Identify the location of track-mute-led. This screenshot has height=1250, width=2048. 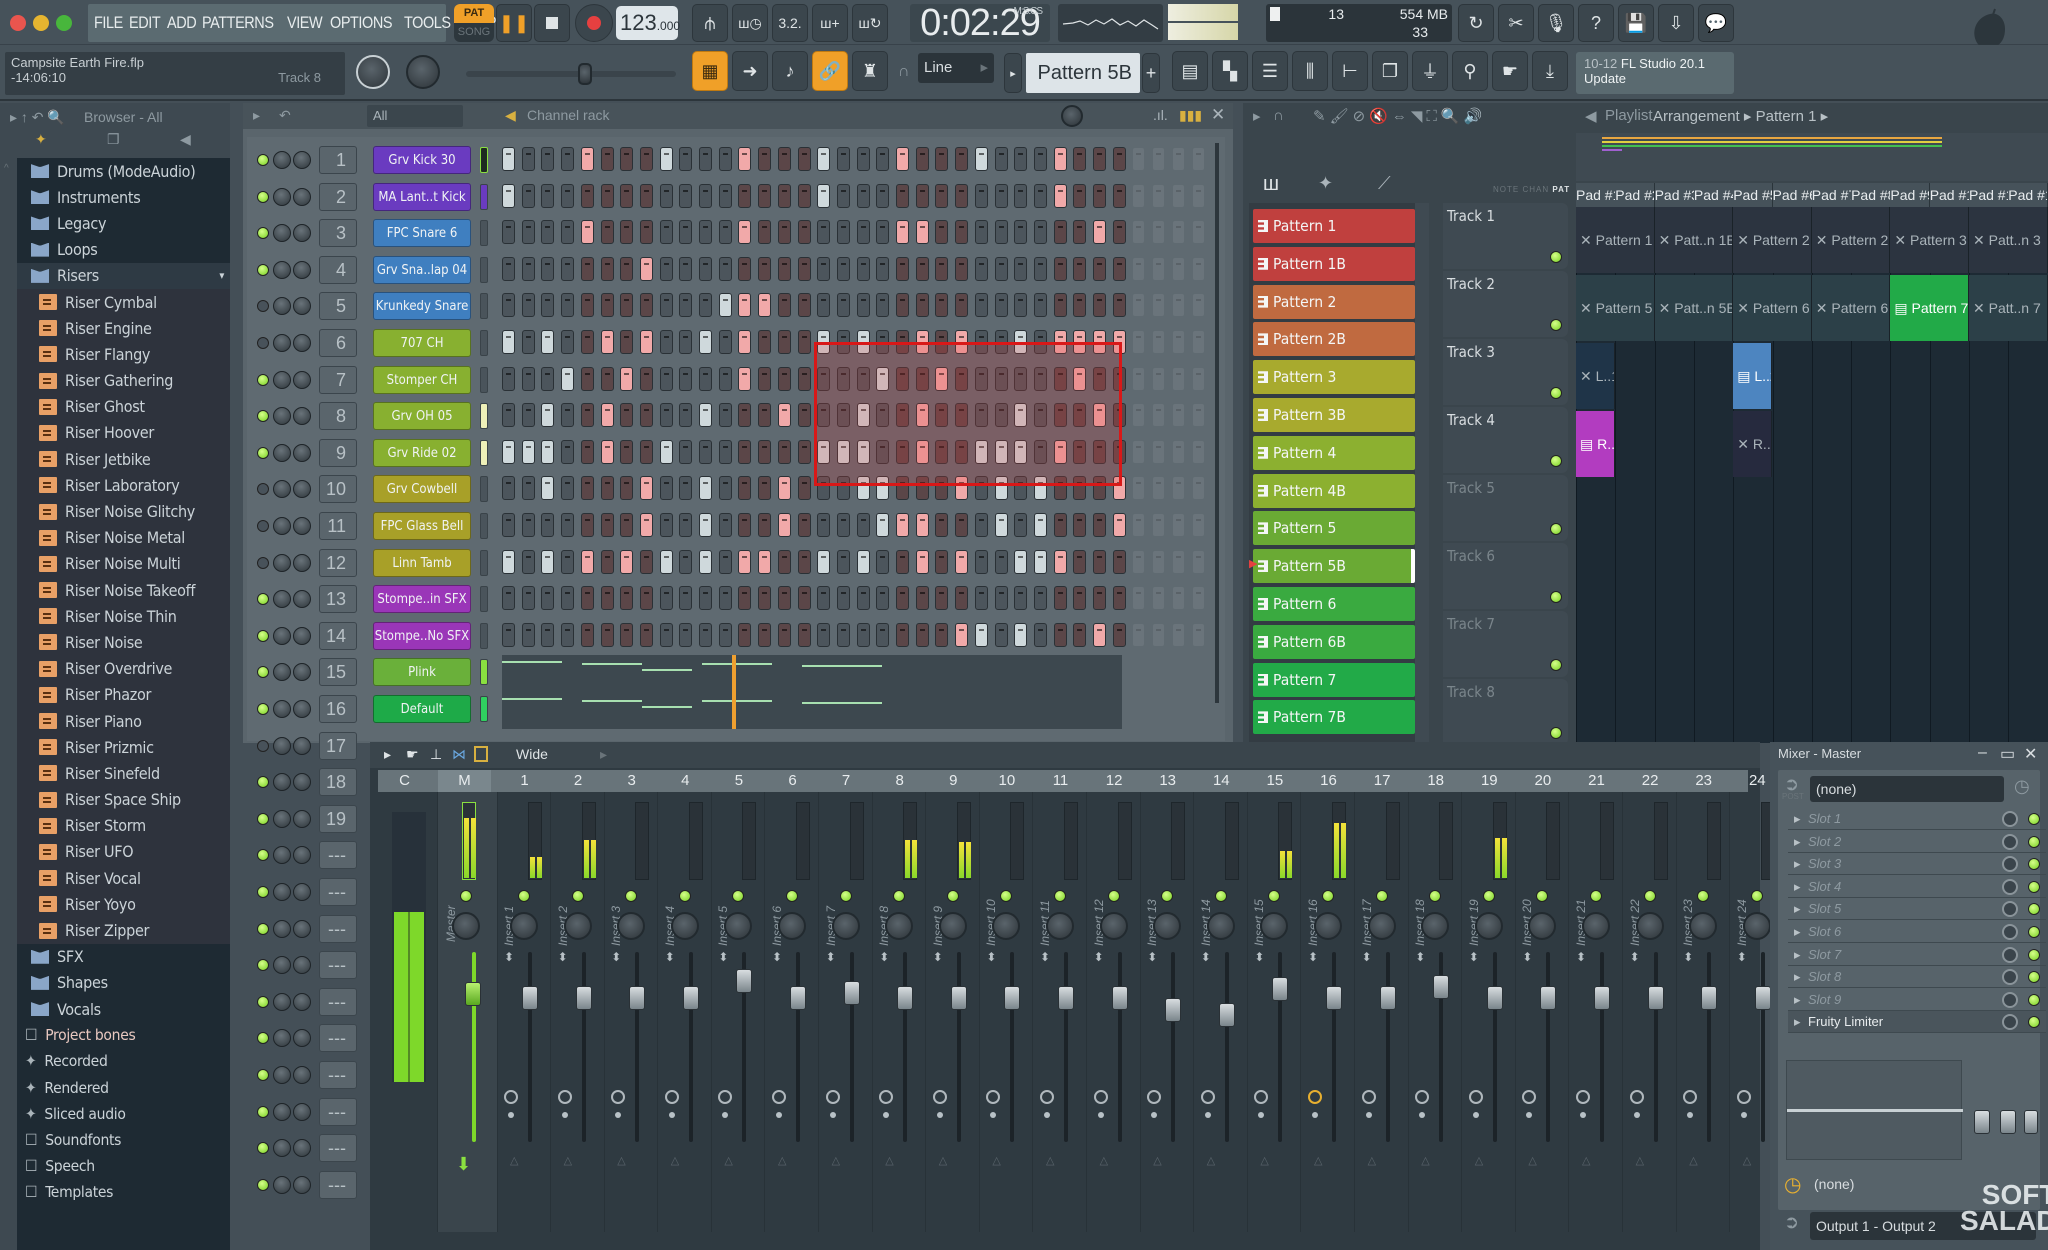
(1556, 461).